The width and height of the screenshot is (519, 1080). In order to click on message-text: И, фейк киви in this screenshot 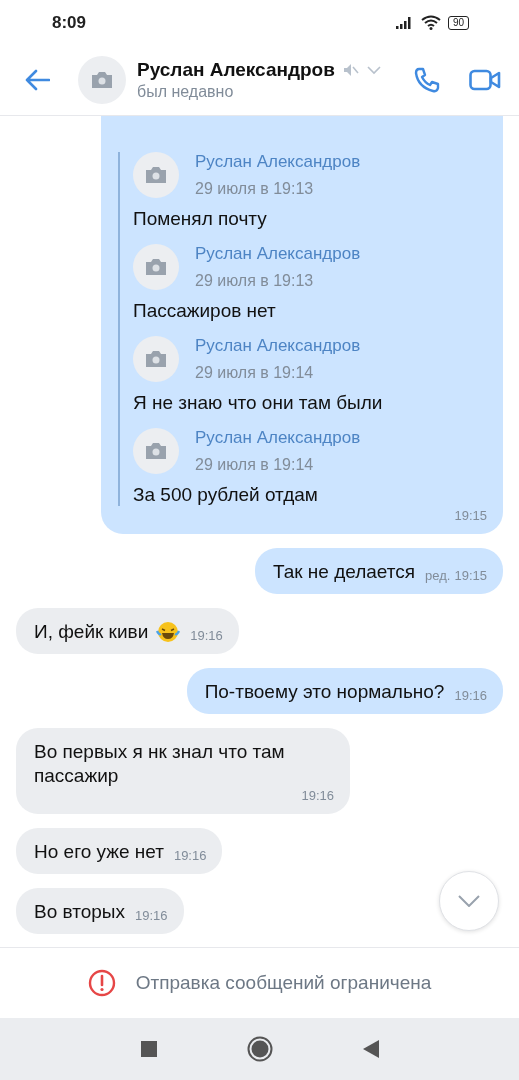, I will do `click(91, 632)`.